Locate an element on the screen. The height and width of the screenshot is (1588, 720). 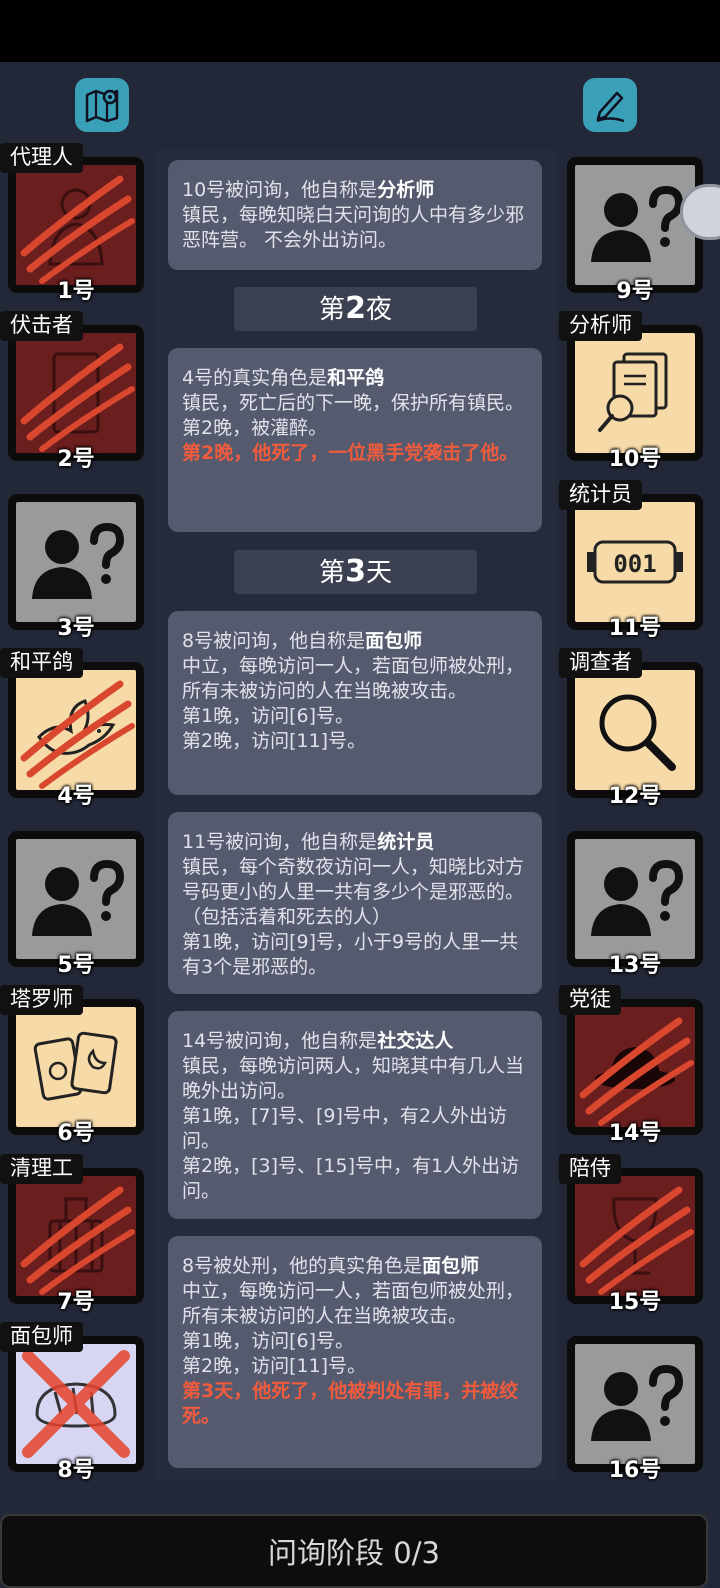
role-tag: 清理工 is located at coordinates (41, 1169).